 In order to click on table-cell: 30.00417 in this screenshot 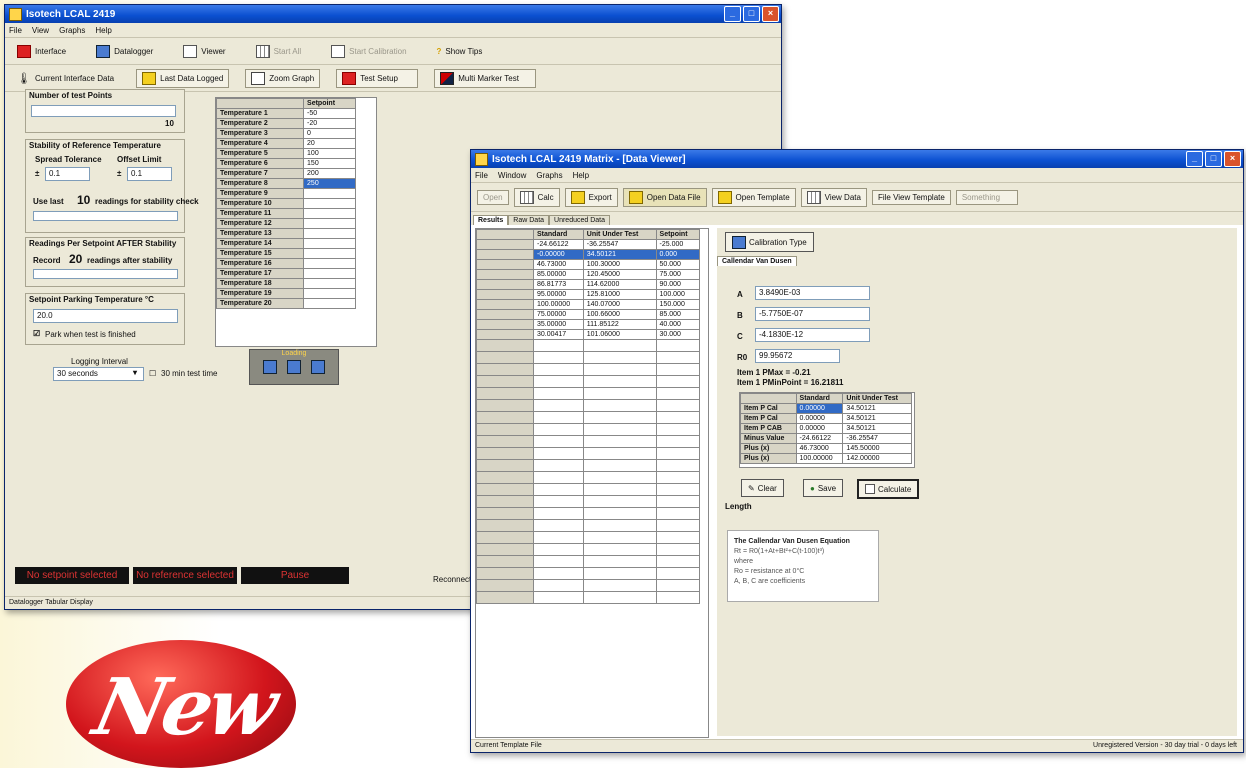, I will do `click(558, 334)`.